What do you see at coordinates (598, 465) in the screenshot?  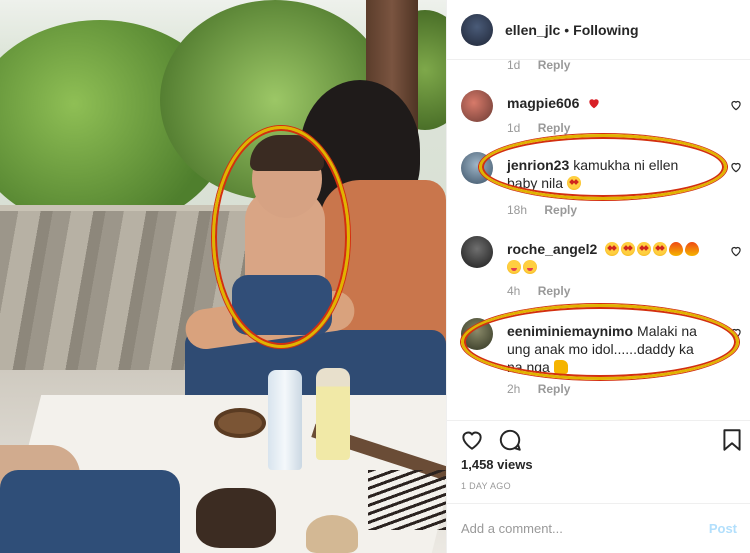 I see `post-actions: 1,458 views 1 DAY AGO` at bounding box center [598, 465].